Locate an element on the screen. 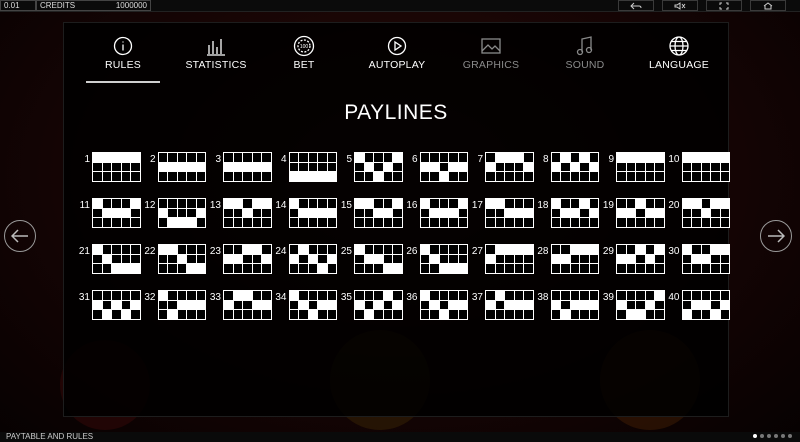 The image size is (800, 442). payline-27: 27 is located at coordinates (499, 259).